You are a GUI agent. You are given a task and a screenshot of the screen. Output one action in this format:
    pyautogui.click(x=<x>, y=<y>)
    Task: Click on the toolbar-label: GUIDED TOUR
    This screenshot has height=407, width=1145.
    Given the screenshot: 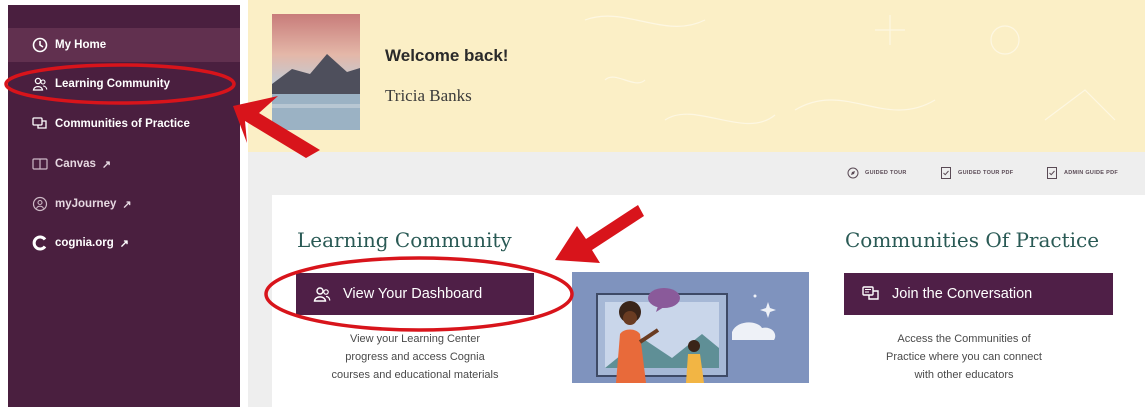 What is the action you would take?
    pyautogui.click(x=886, y=173)
    